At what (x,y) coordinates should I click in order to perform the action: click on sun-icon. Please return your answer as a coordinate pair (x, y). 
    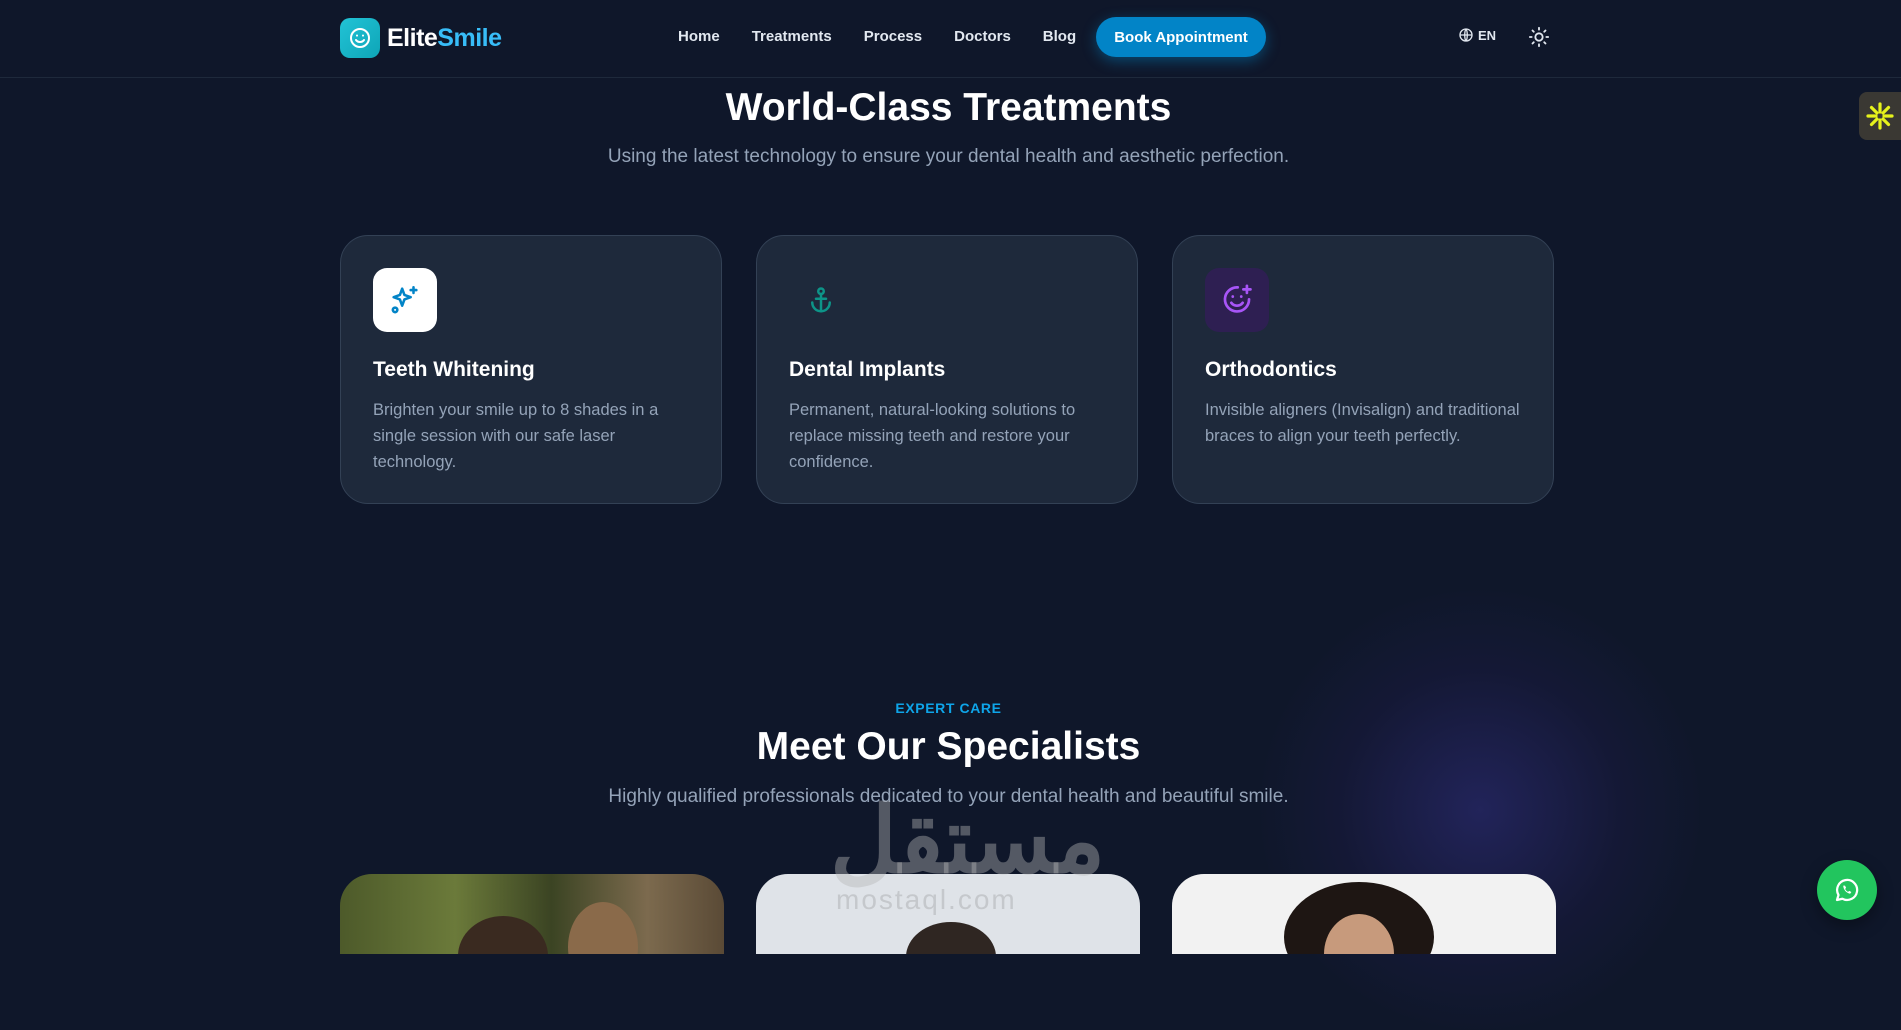
    Looking at the image, I should click on (1539, 37).